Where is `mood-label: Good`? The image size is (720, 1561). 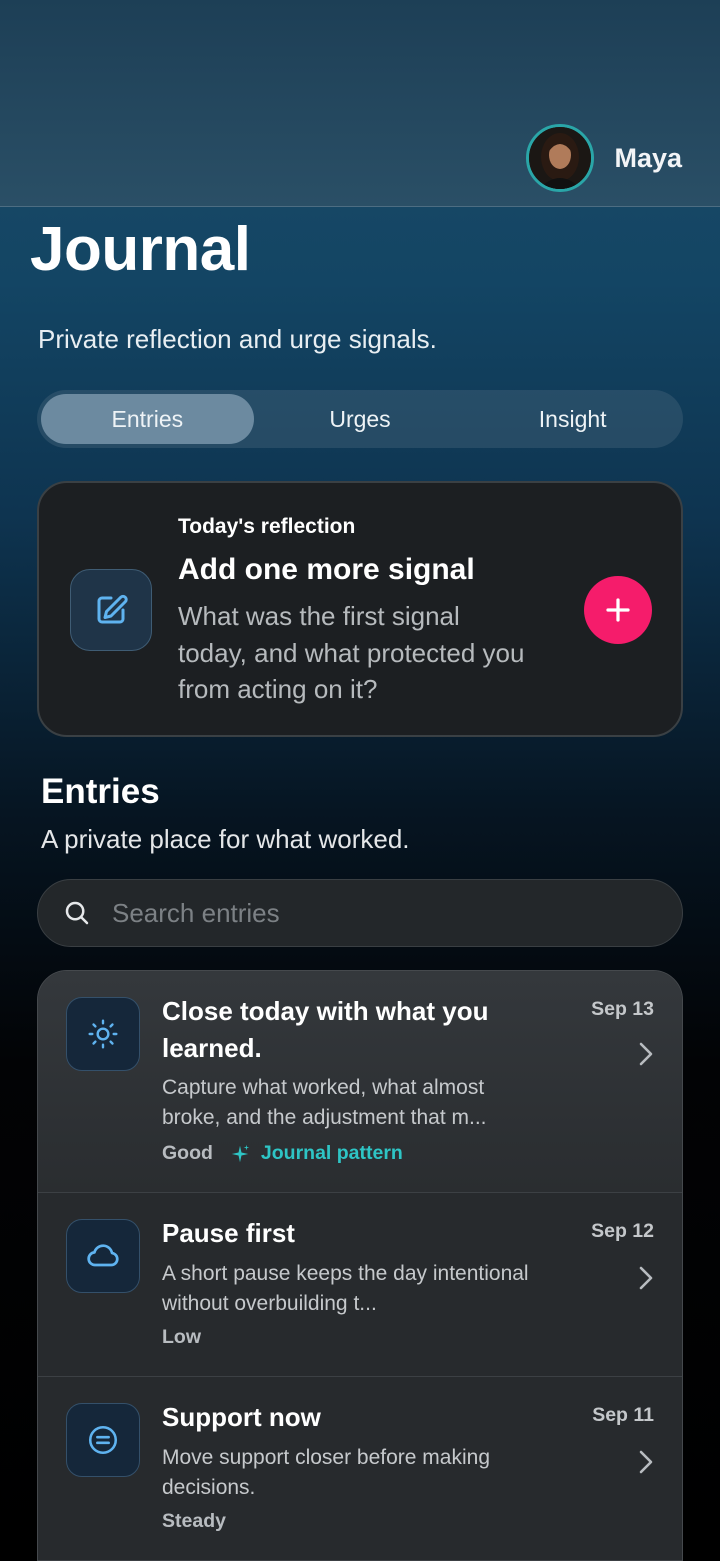
mood-label: Good is located at coordinates (187, 1153).